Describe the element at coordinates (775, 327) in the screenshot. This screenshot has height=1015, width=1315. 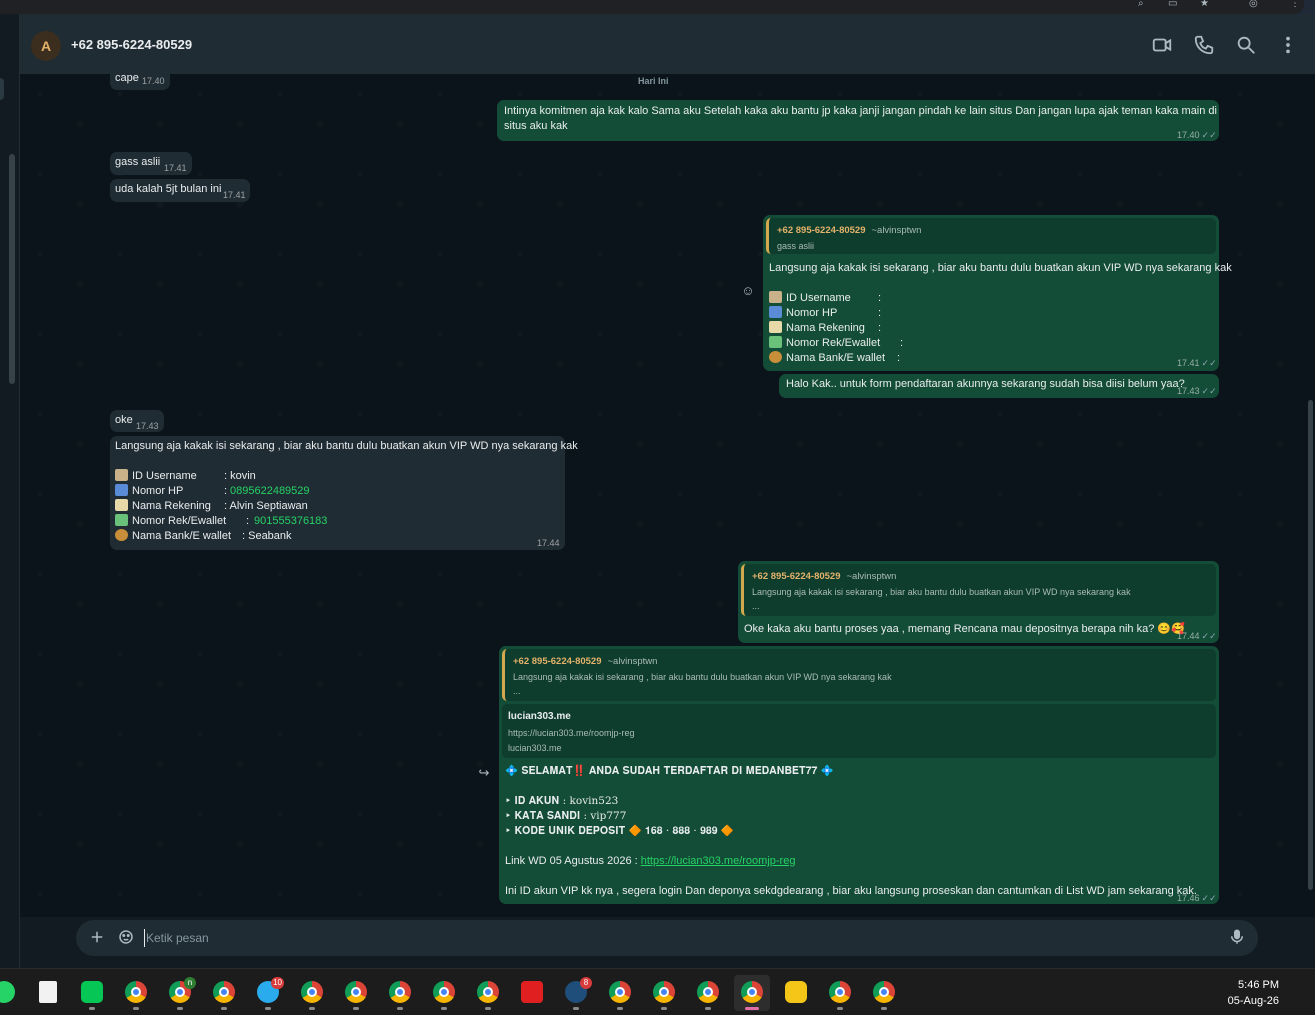
I see `memo-emoji` at that location.